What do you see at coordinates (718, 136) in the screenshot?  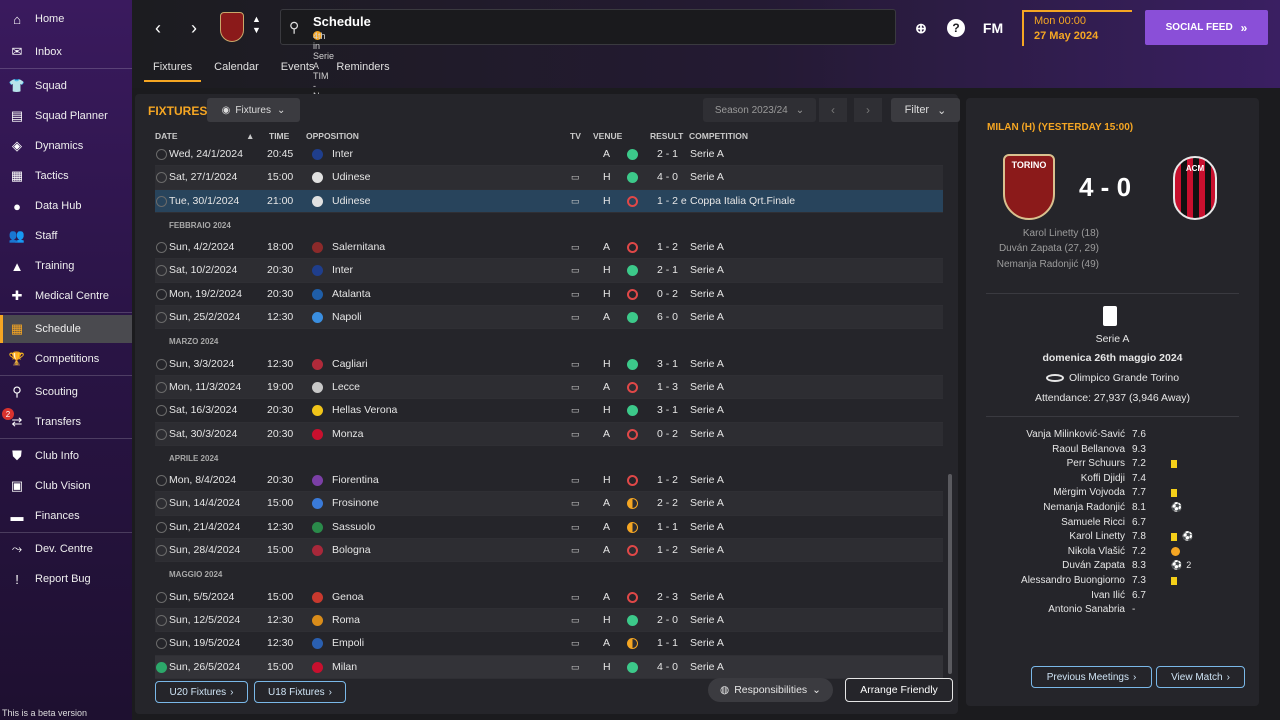 I see `col-competition: COMPETITION` at bounding box center [718, 136].